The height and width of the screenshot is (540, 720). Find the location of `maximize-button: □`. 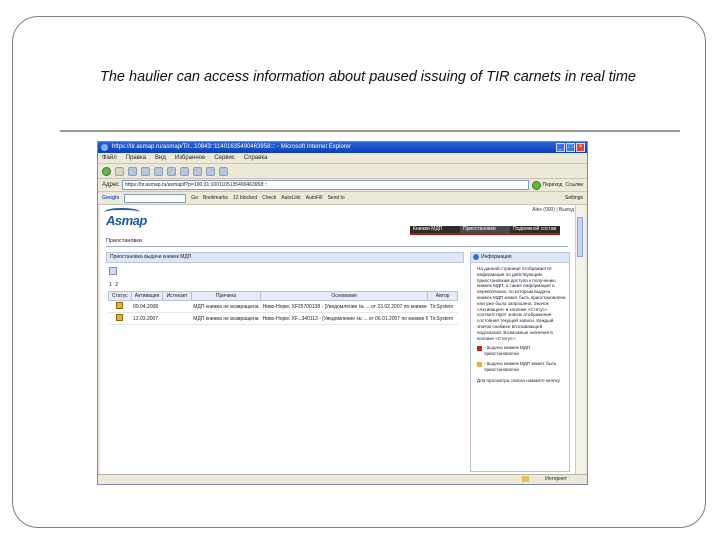

maximize-button: □ is located at coordinates (570, 147).